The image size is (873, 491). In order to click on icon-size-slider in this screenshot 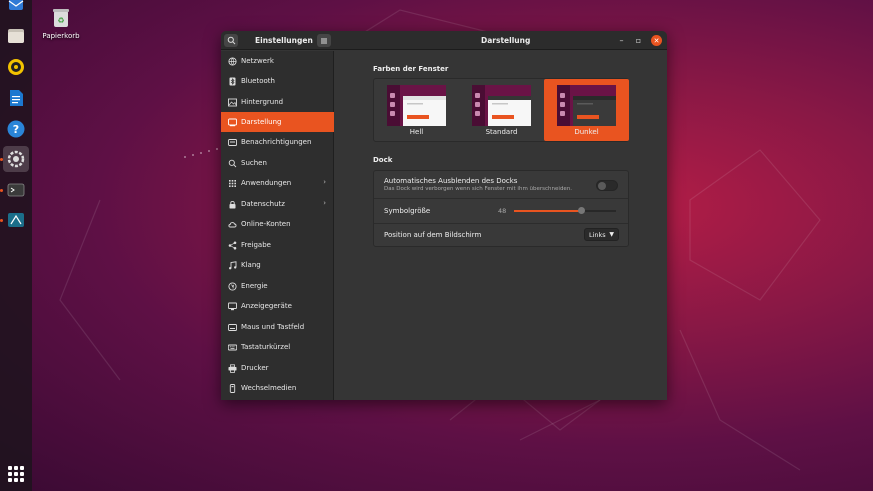, I will do `click(565, 210)`.